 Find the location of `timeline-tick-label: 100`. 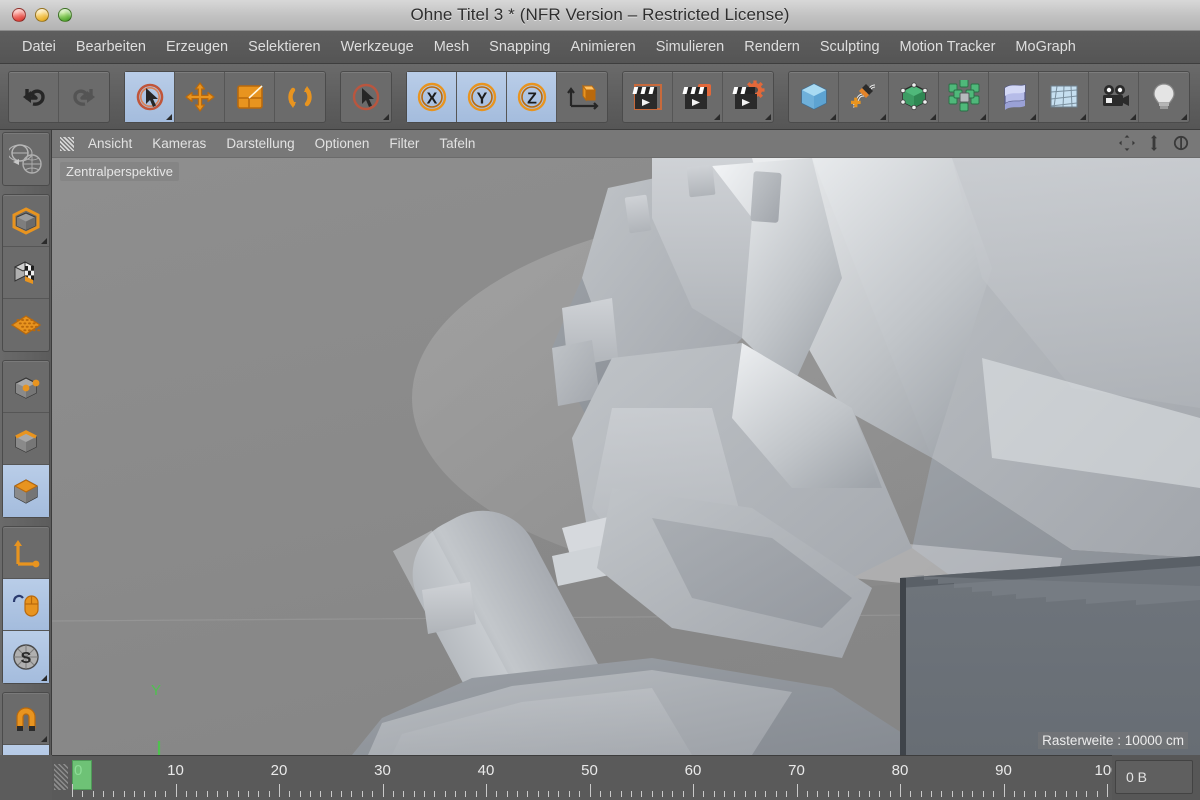

timeline-tick-label: 100 is located at coordinates (1103, 770).